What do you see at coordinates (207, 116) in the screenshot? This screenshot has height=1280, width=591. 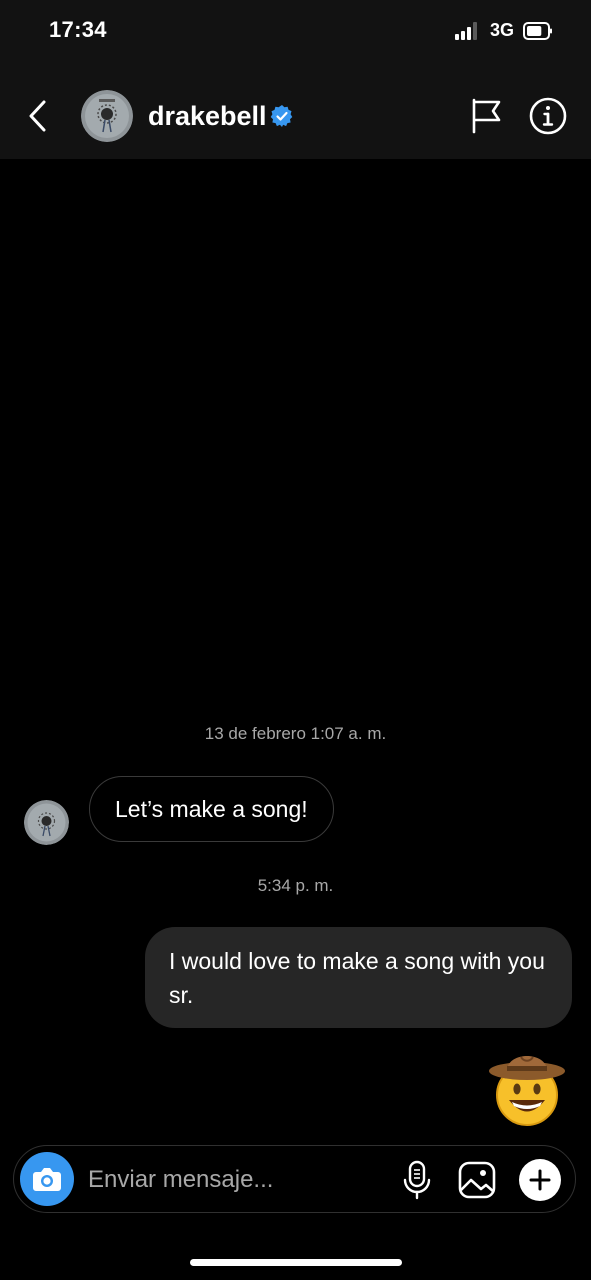 I see `username: drakebell` at bounding box center [207, 116].